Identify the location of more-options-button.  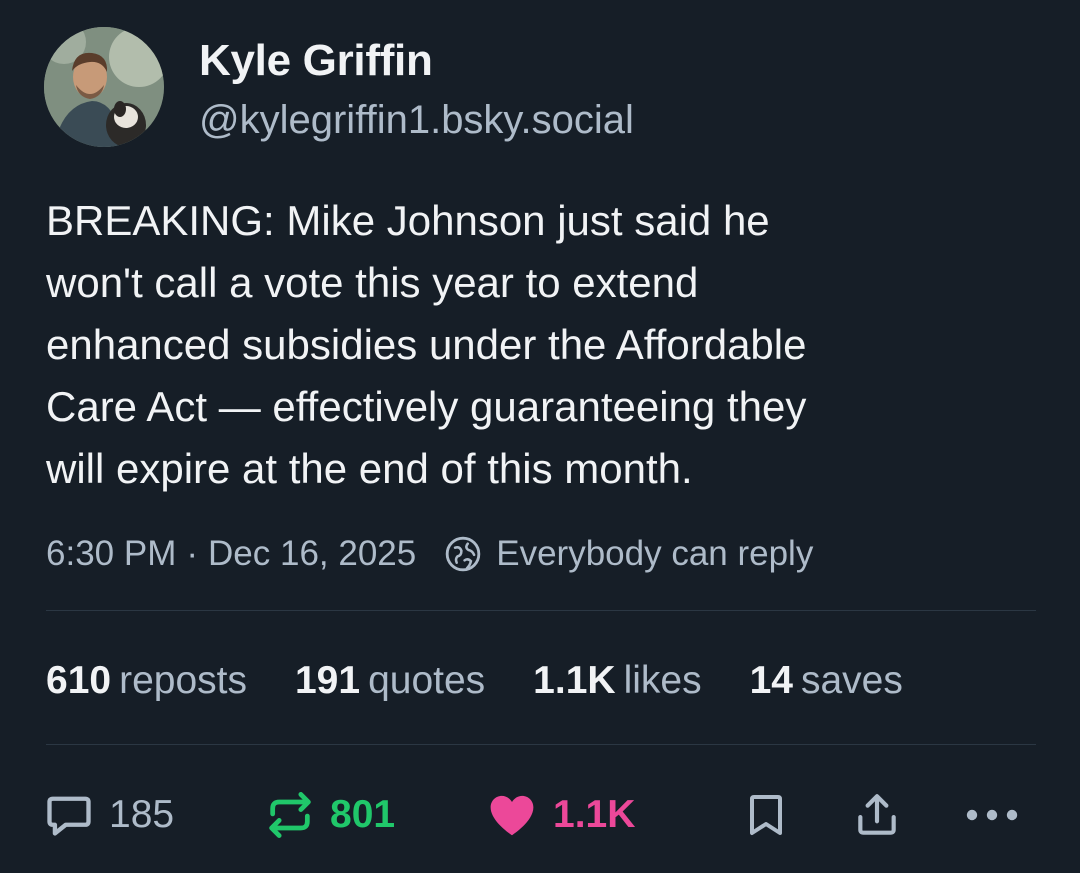
(992, 815).